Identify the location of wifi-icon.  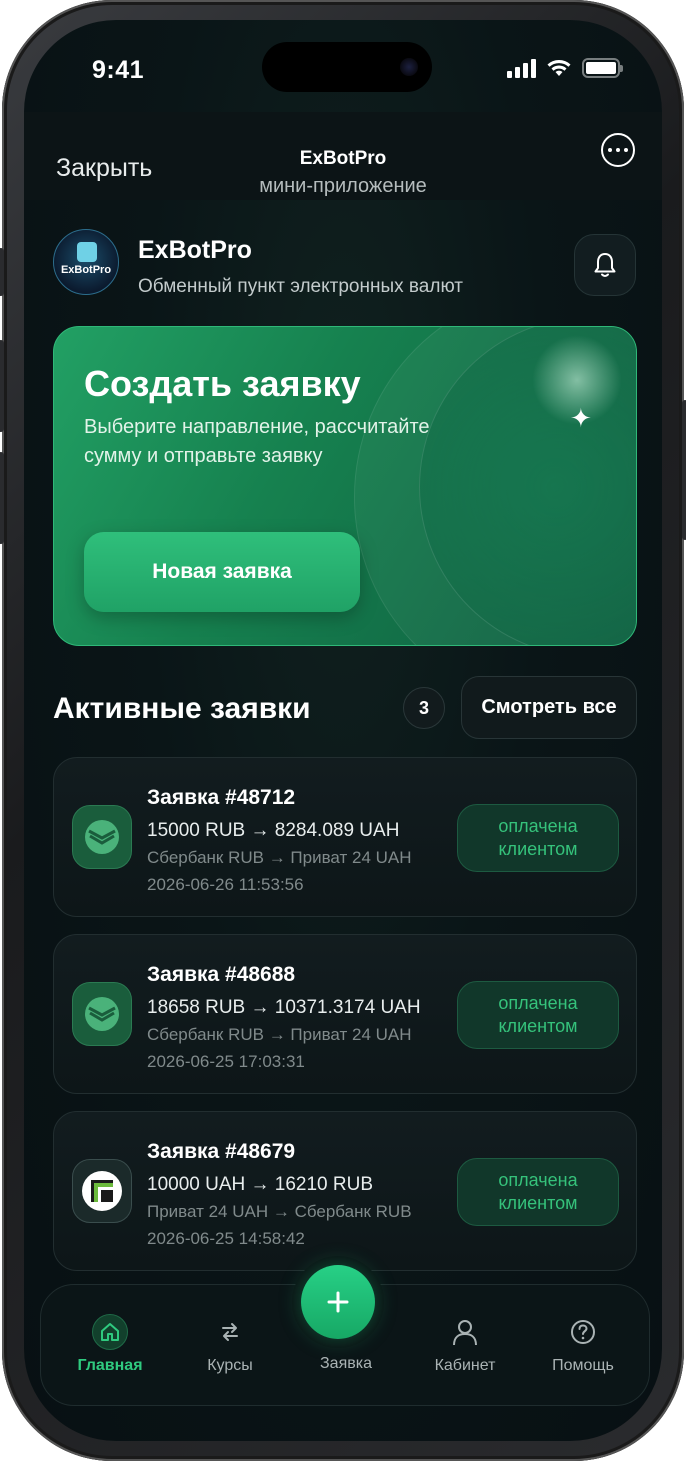
(559, 68).